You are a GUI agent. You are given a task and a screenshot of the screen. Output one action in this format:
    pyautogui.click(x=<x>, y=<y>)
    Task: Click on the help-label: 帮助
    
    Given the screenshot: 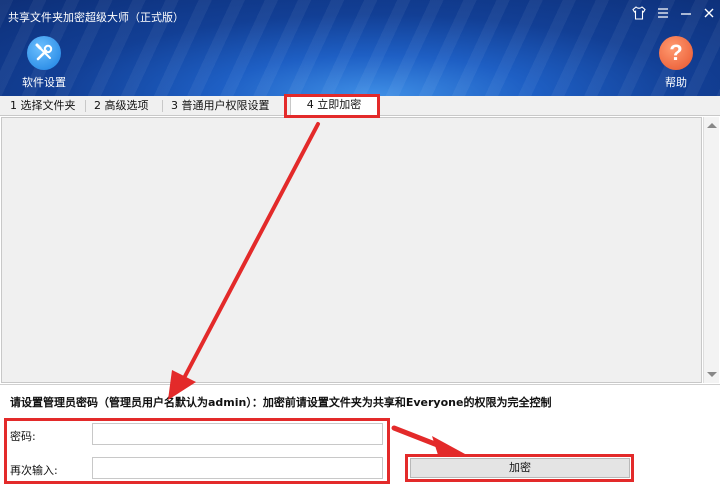 What is the action you would take?
    pyautogui.click(x=676, y=82)
    